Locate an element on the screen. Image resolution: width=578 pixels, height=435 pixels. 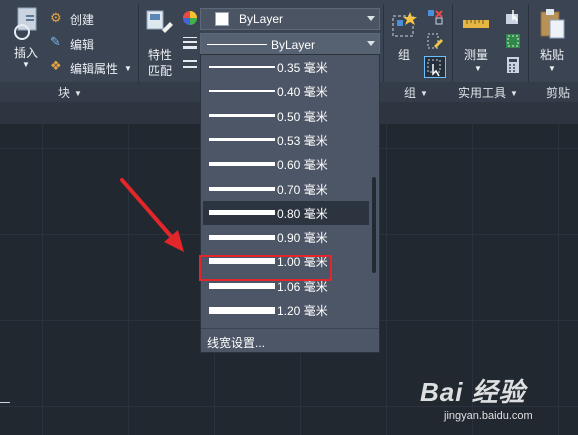
dropdown-scrollbar is located at coordinates (373, 191).